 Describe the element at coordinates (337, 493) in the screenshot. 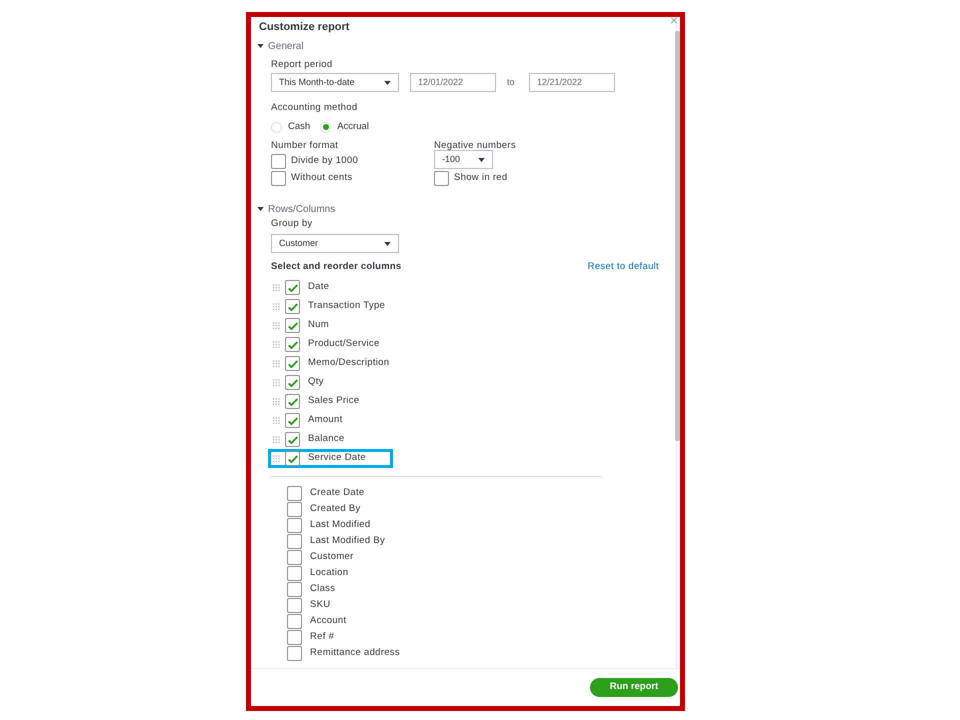

I see `column-name: Create Date` at that location.